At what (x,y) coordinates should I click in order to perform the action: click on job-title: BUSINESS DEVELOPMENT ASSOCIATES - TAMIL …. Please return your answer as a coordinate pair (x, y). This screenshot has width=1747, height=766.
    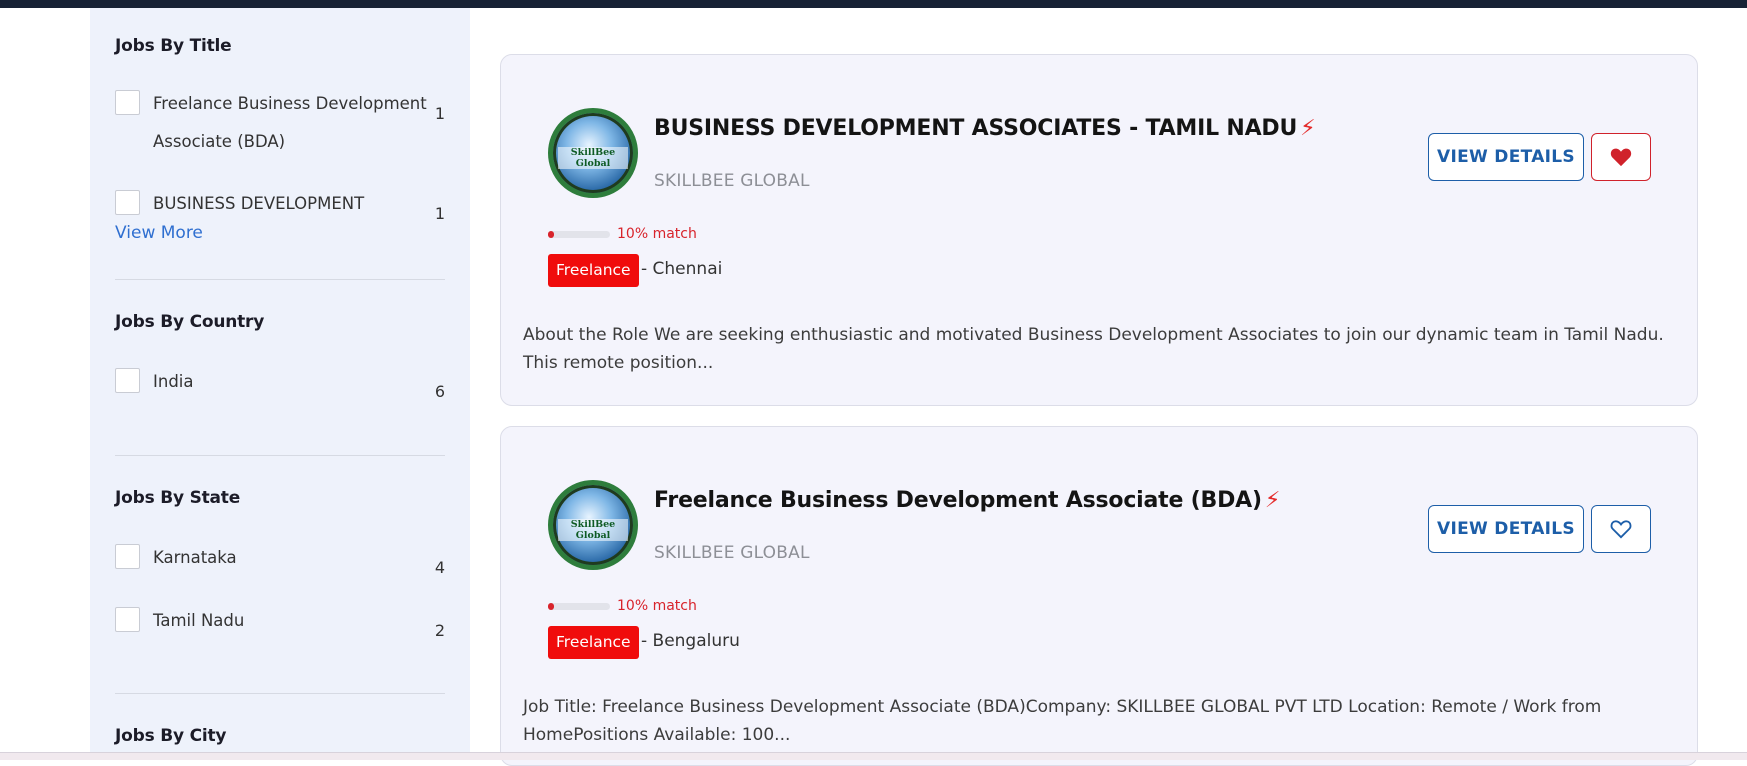
    Looking at the image, I should click on (985, 128).